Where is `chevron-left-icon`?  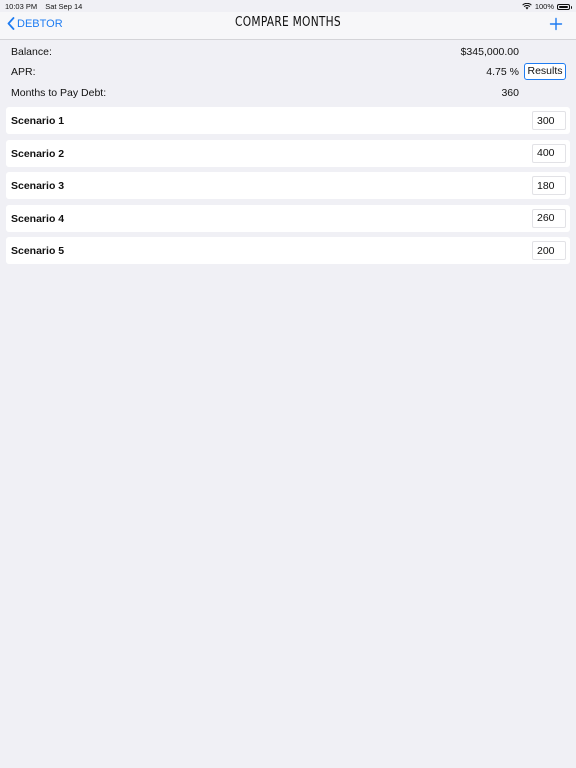 chevron-left-icon is located at coordinates (11, 23).